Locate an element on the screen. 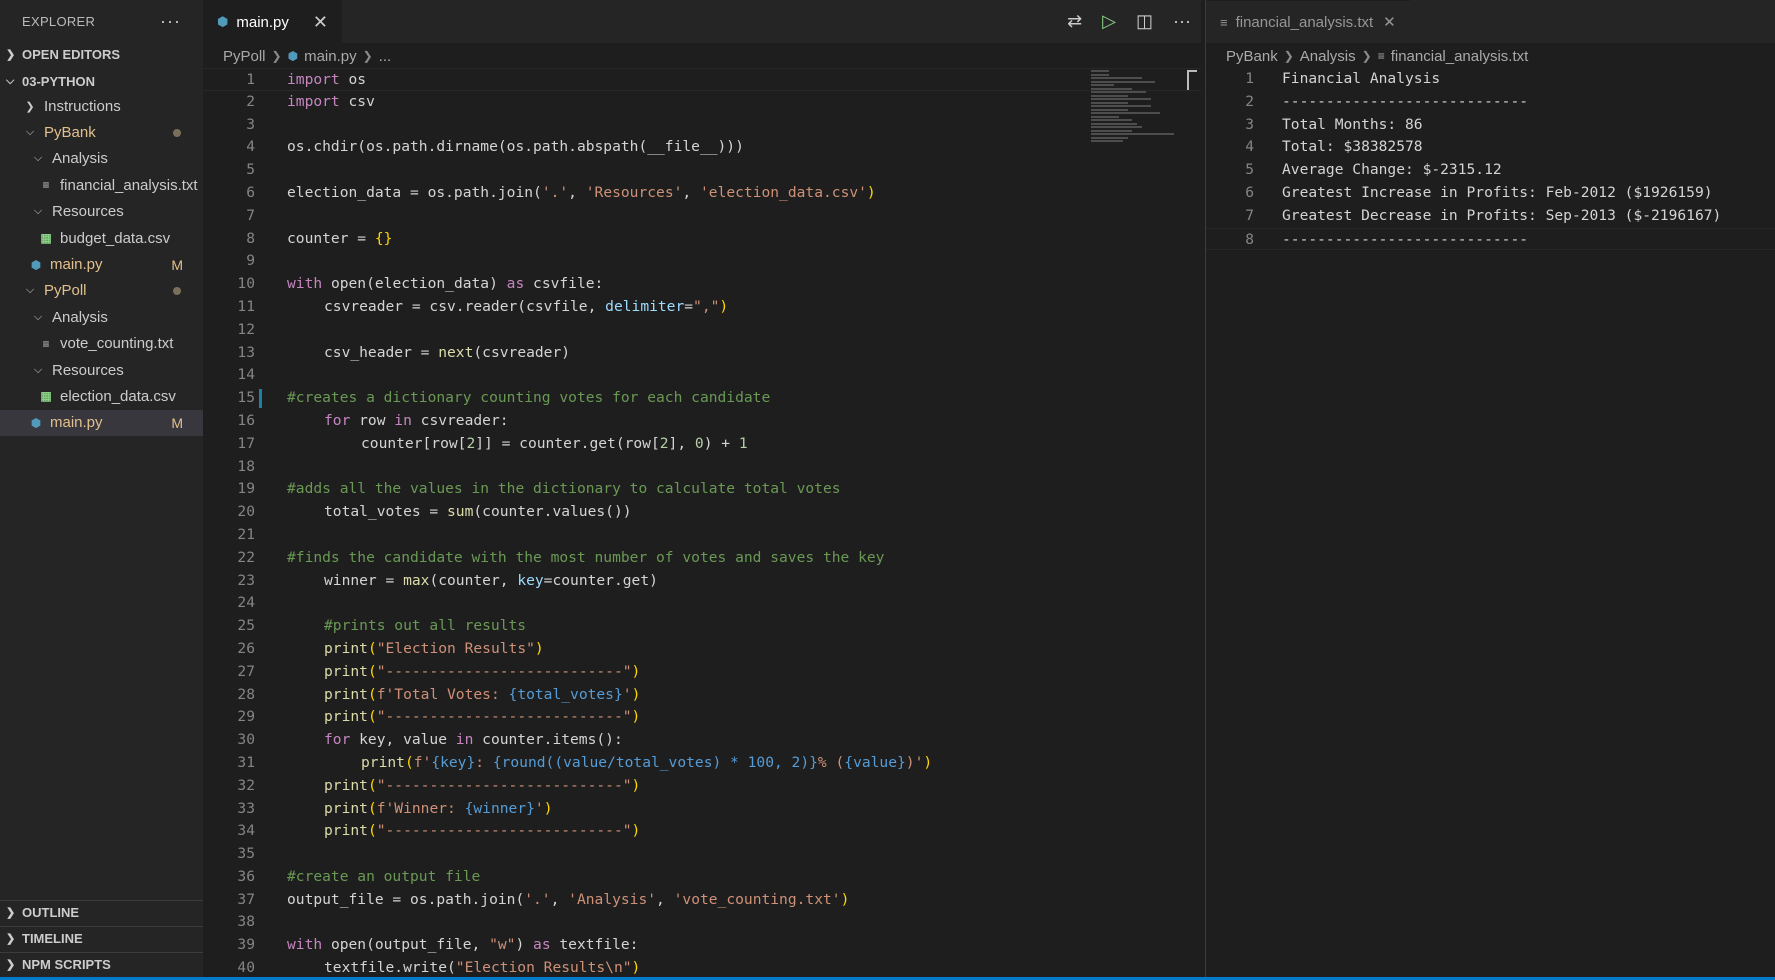 The width and height of the screenshot is (1775, 980). code-line: 13 csv_header = next(csvreader) is located at coordinates (702, 353).